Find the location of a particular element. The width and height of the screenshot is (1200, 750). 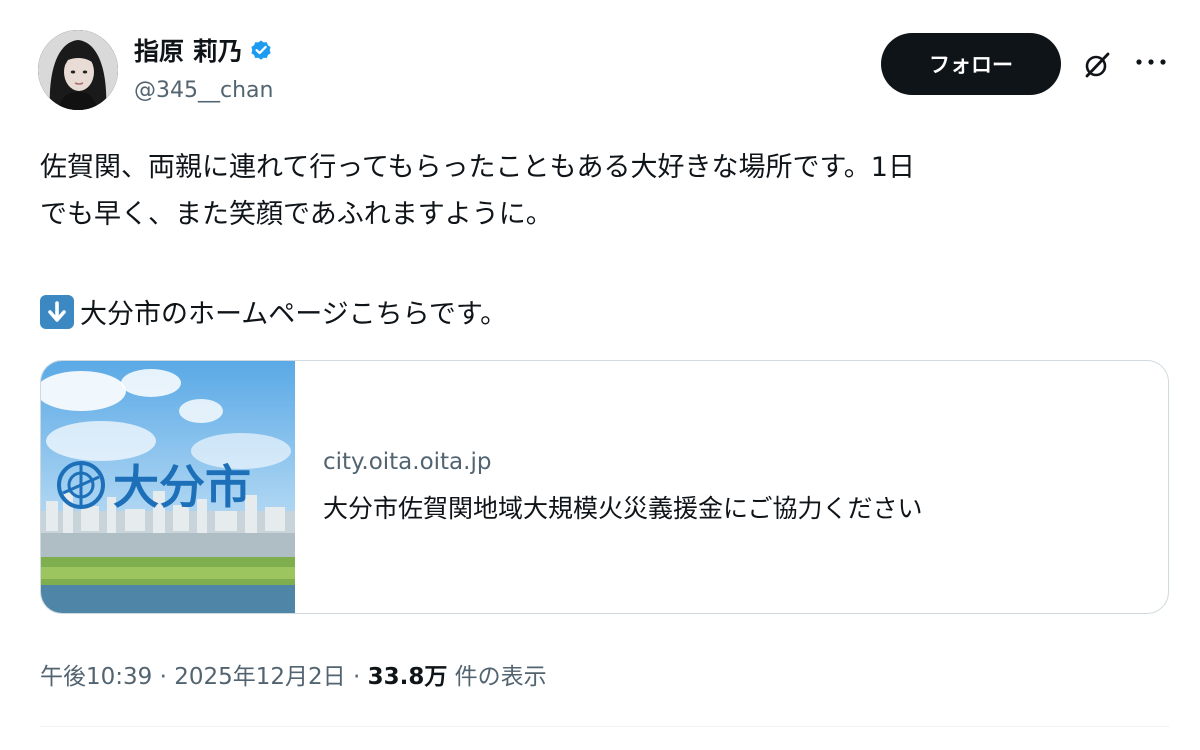

author-handle: @345__chan is located at coordinates (203, 90).